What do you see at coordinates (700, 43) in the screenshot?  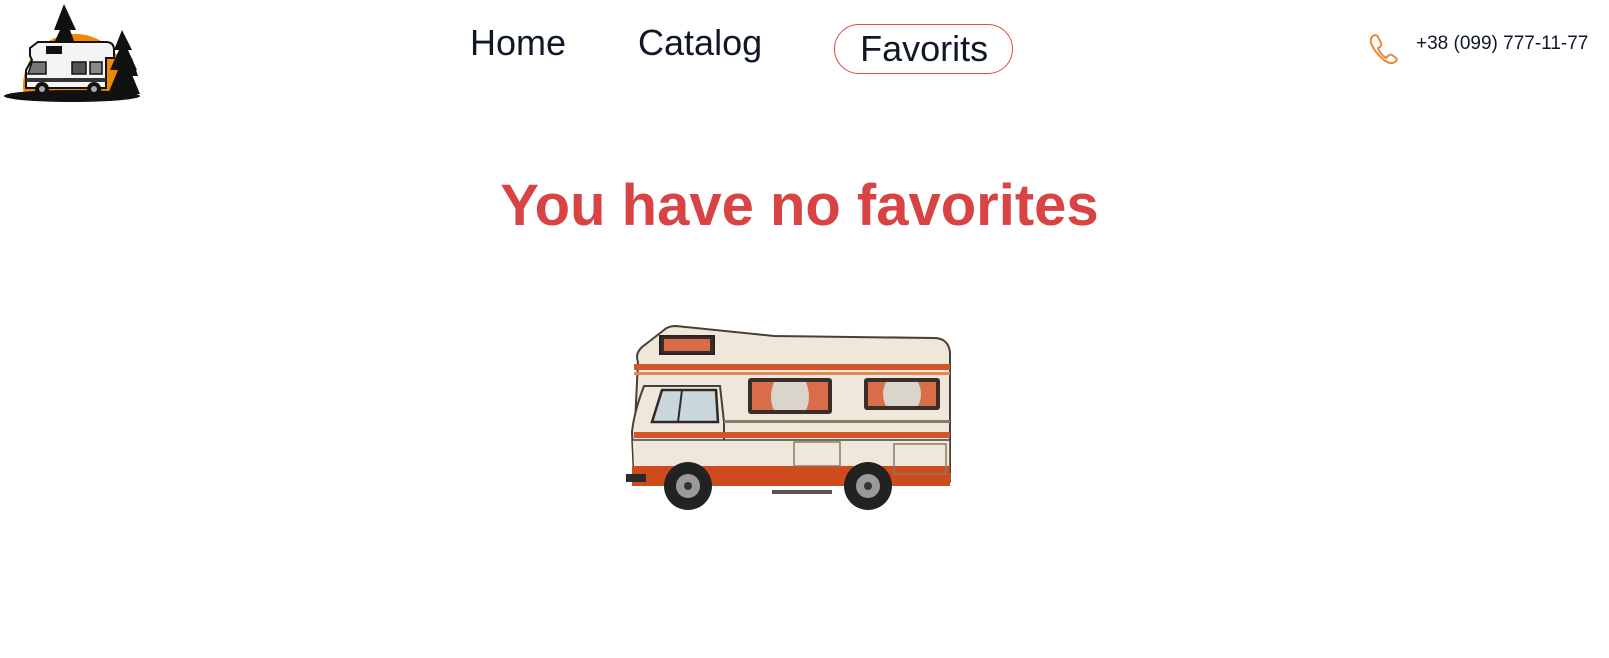 I see `nav-link-catalog: Catalog` at bounding box center [700, 43].